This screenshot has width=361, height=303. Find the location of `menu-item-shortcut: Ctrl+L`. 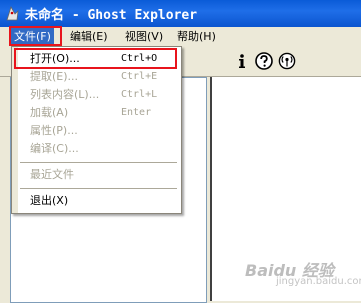

menu-item-shortcut: Ctrl+L is located at coordinates (139, 94).